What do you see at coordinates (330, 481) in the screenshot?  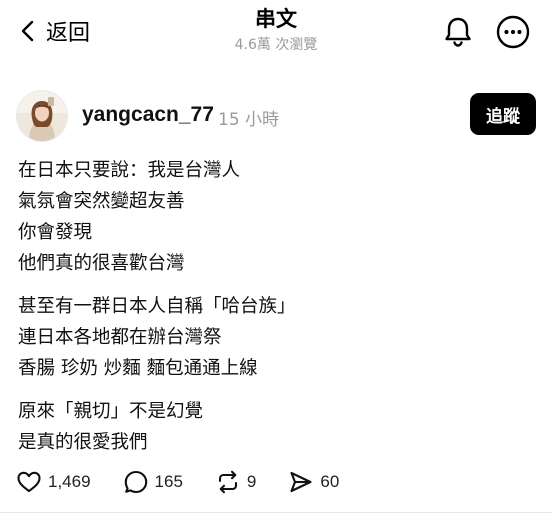 I see `share-count: 60` at bounding box center [330, 481].